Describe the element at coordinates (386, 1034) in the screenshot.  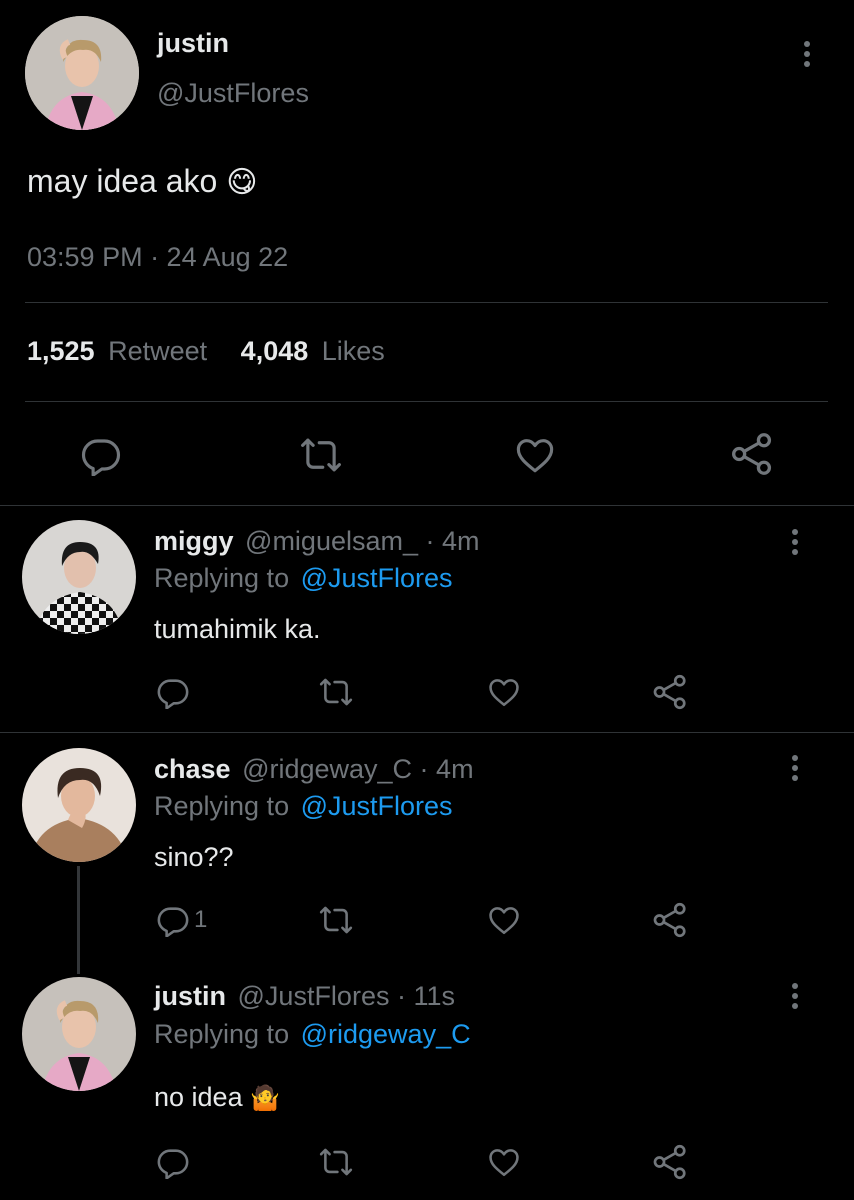
I see `replying-to-link: @ridgeway_C` at that location.